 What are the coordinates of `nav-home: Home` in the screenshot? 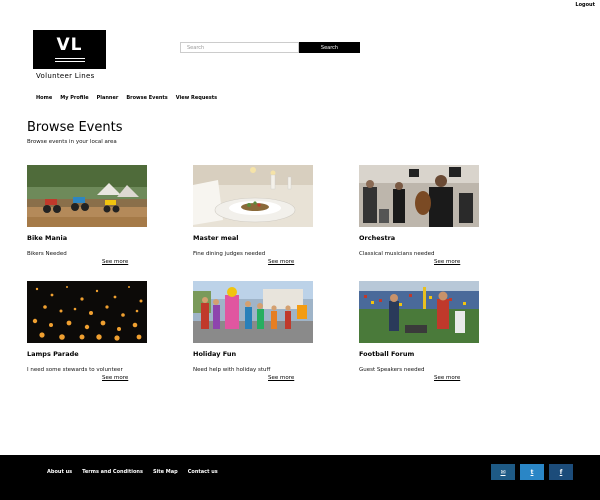 It's located at (44, 98).